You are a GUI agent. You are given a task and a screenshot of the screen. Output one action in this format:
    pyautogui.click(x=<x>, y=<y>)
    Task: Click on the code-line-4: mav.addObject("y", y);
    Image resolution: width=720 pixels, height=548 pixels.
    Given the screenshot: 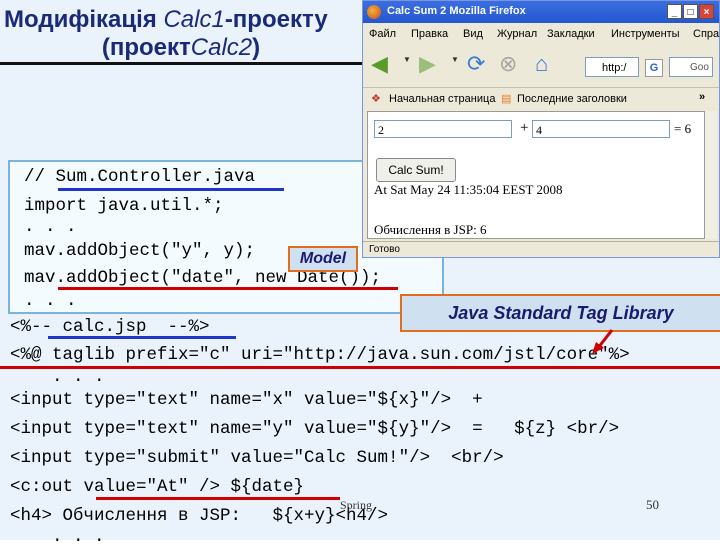 What is the action you would take?
    pyautogui.click(x=140, y=251)
    